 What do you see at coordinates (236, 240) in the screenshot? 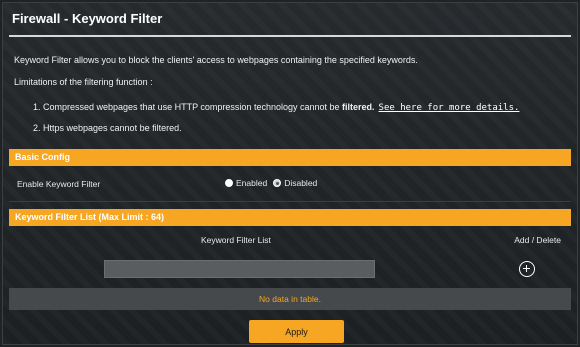
I see `column-keyword-filter-list: Keyword Filter List` at bounding box center [236, 240].